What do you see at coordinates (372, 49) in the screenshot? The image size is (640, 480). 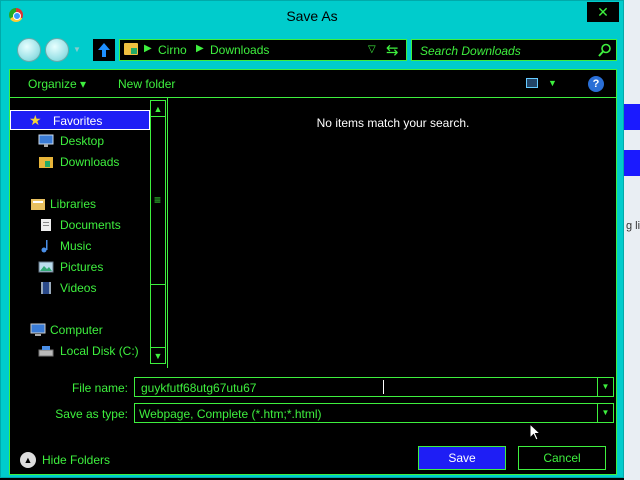 I see `address-dropdown-icon: ▽` at bounding box center [372, 49].